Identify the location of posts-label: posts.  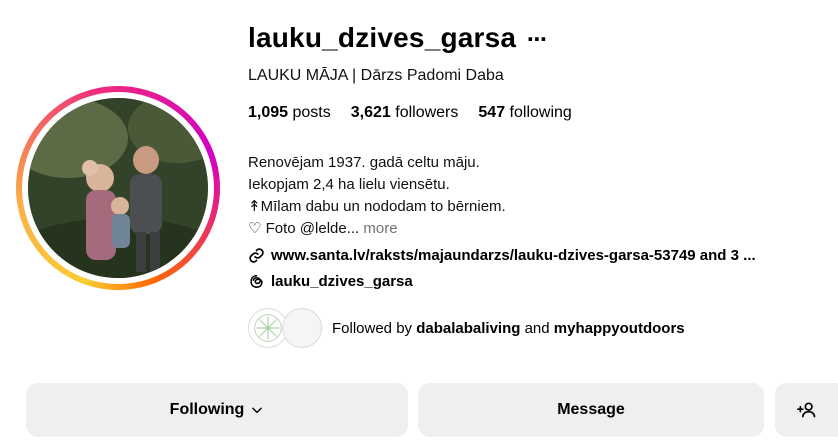
(311, 112).